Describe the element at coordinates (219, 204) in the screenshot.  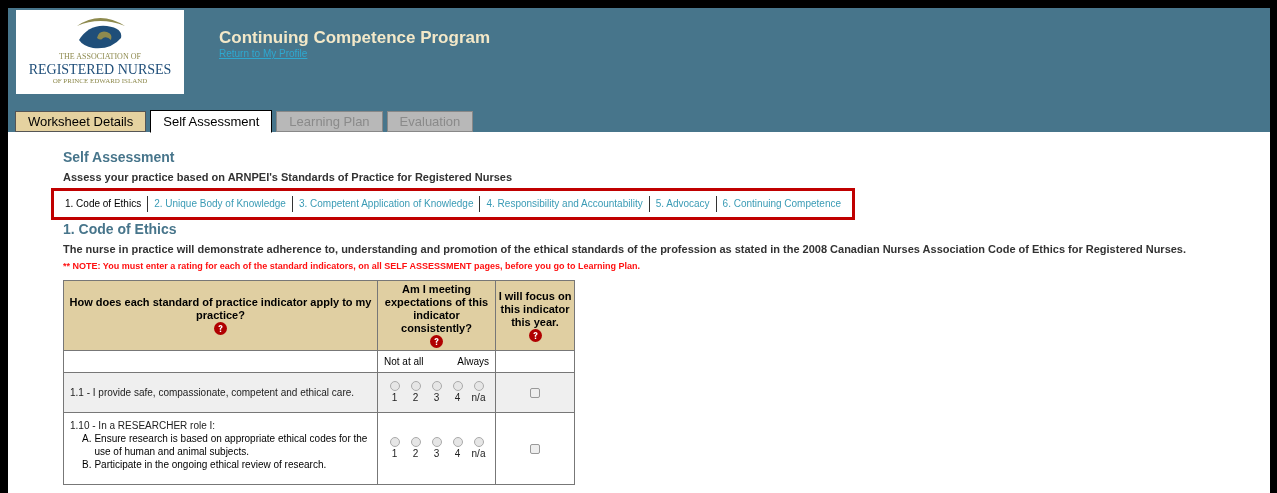
I see `section-link: 2. Unique Body of Knowledge` at that location.